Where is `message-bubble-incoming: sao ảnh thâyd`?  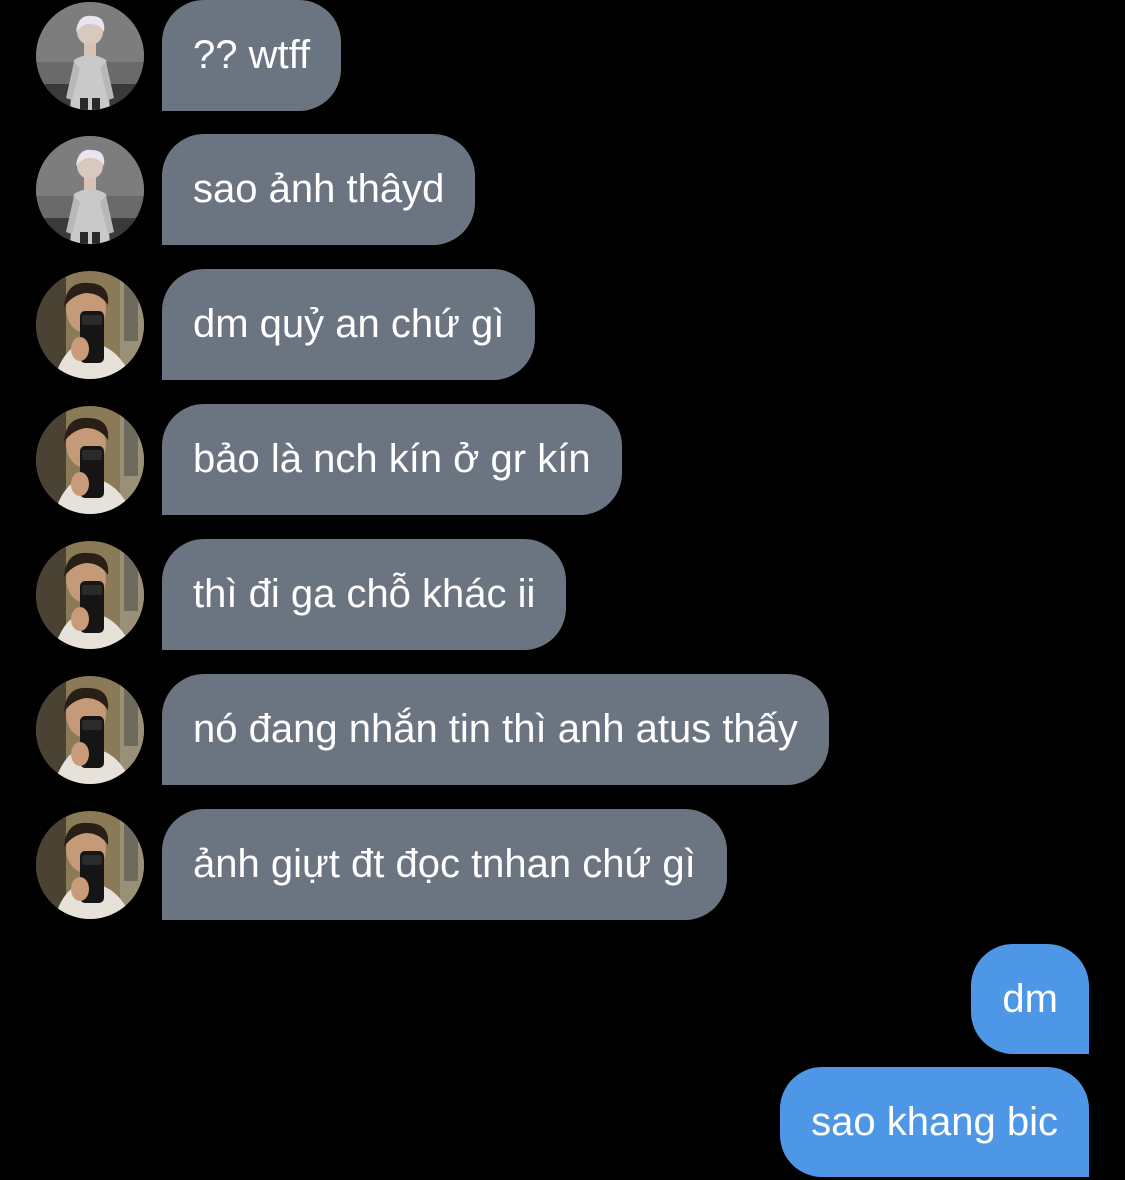 message-bubble-incoming: sao ảnh thâyd is located at coordinates (319, 189).